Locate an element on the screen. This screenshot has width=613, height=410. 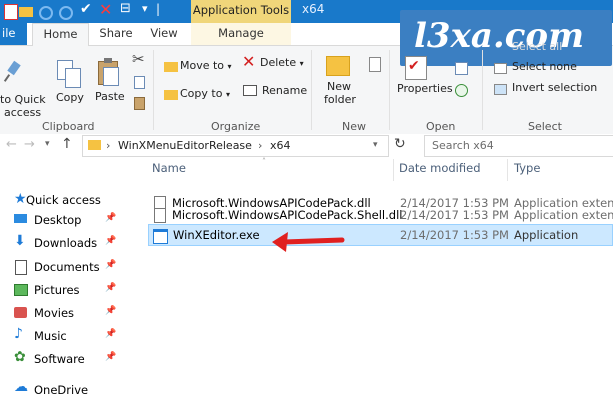
sidebar-item-label: Quick access is located at coordinates (63, 200).